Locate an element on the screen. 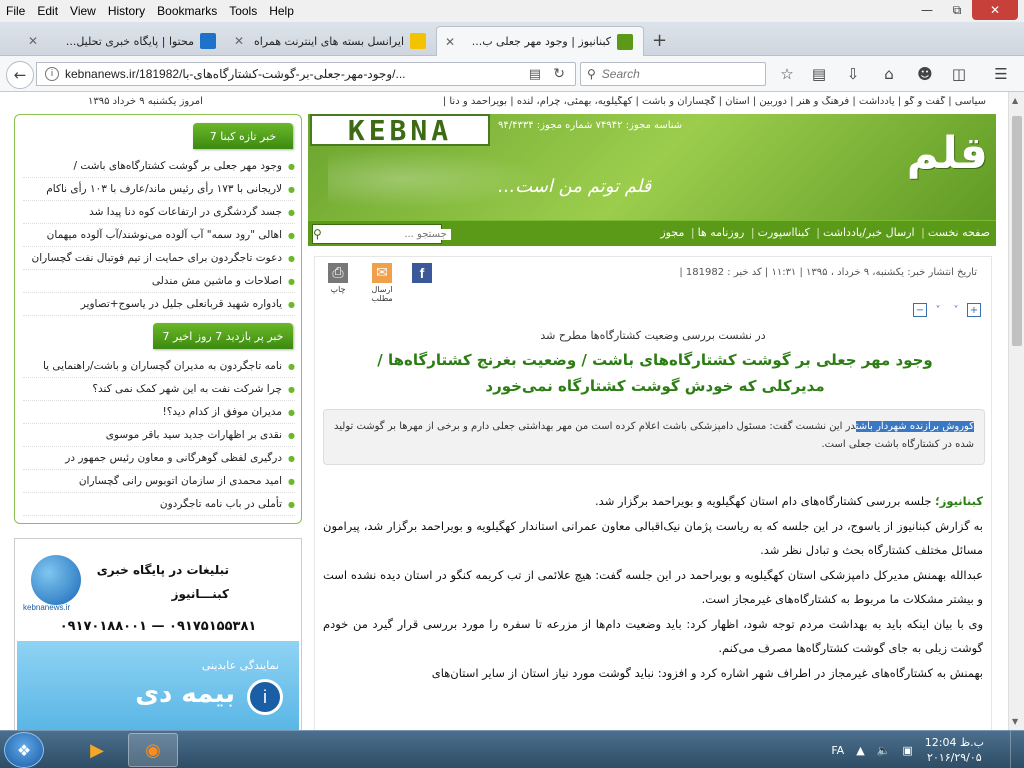  selected-text: کوروش برازنده شهردار باشت is located at coordinates (914, 426).